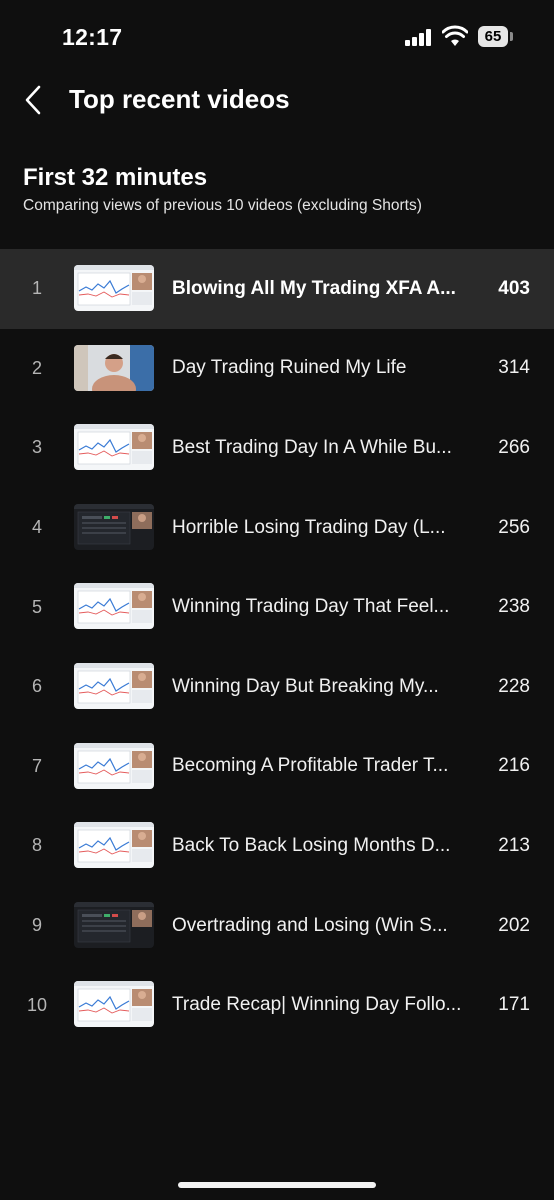 The image size is (554, 1200). What do you see at coordinates (419, 37) in the screenshot?
I see `cellular-signal-icon` at bounding box center [419, 37].